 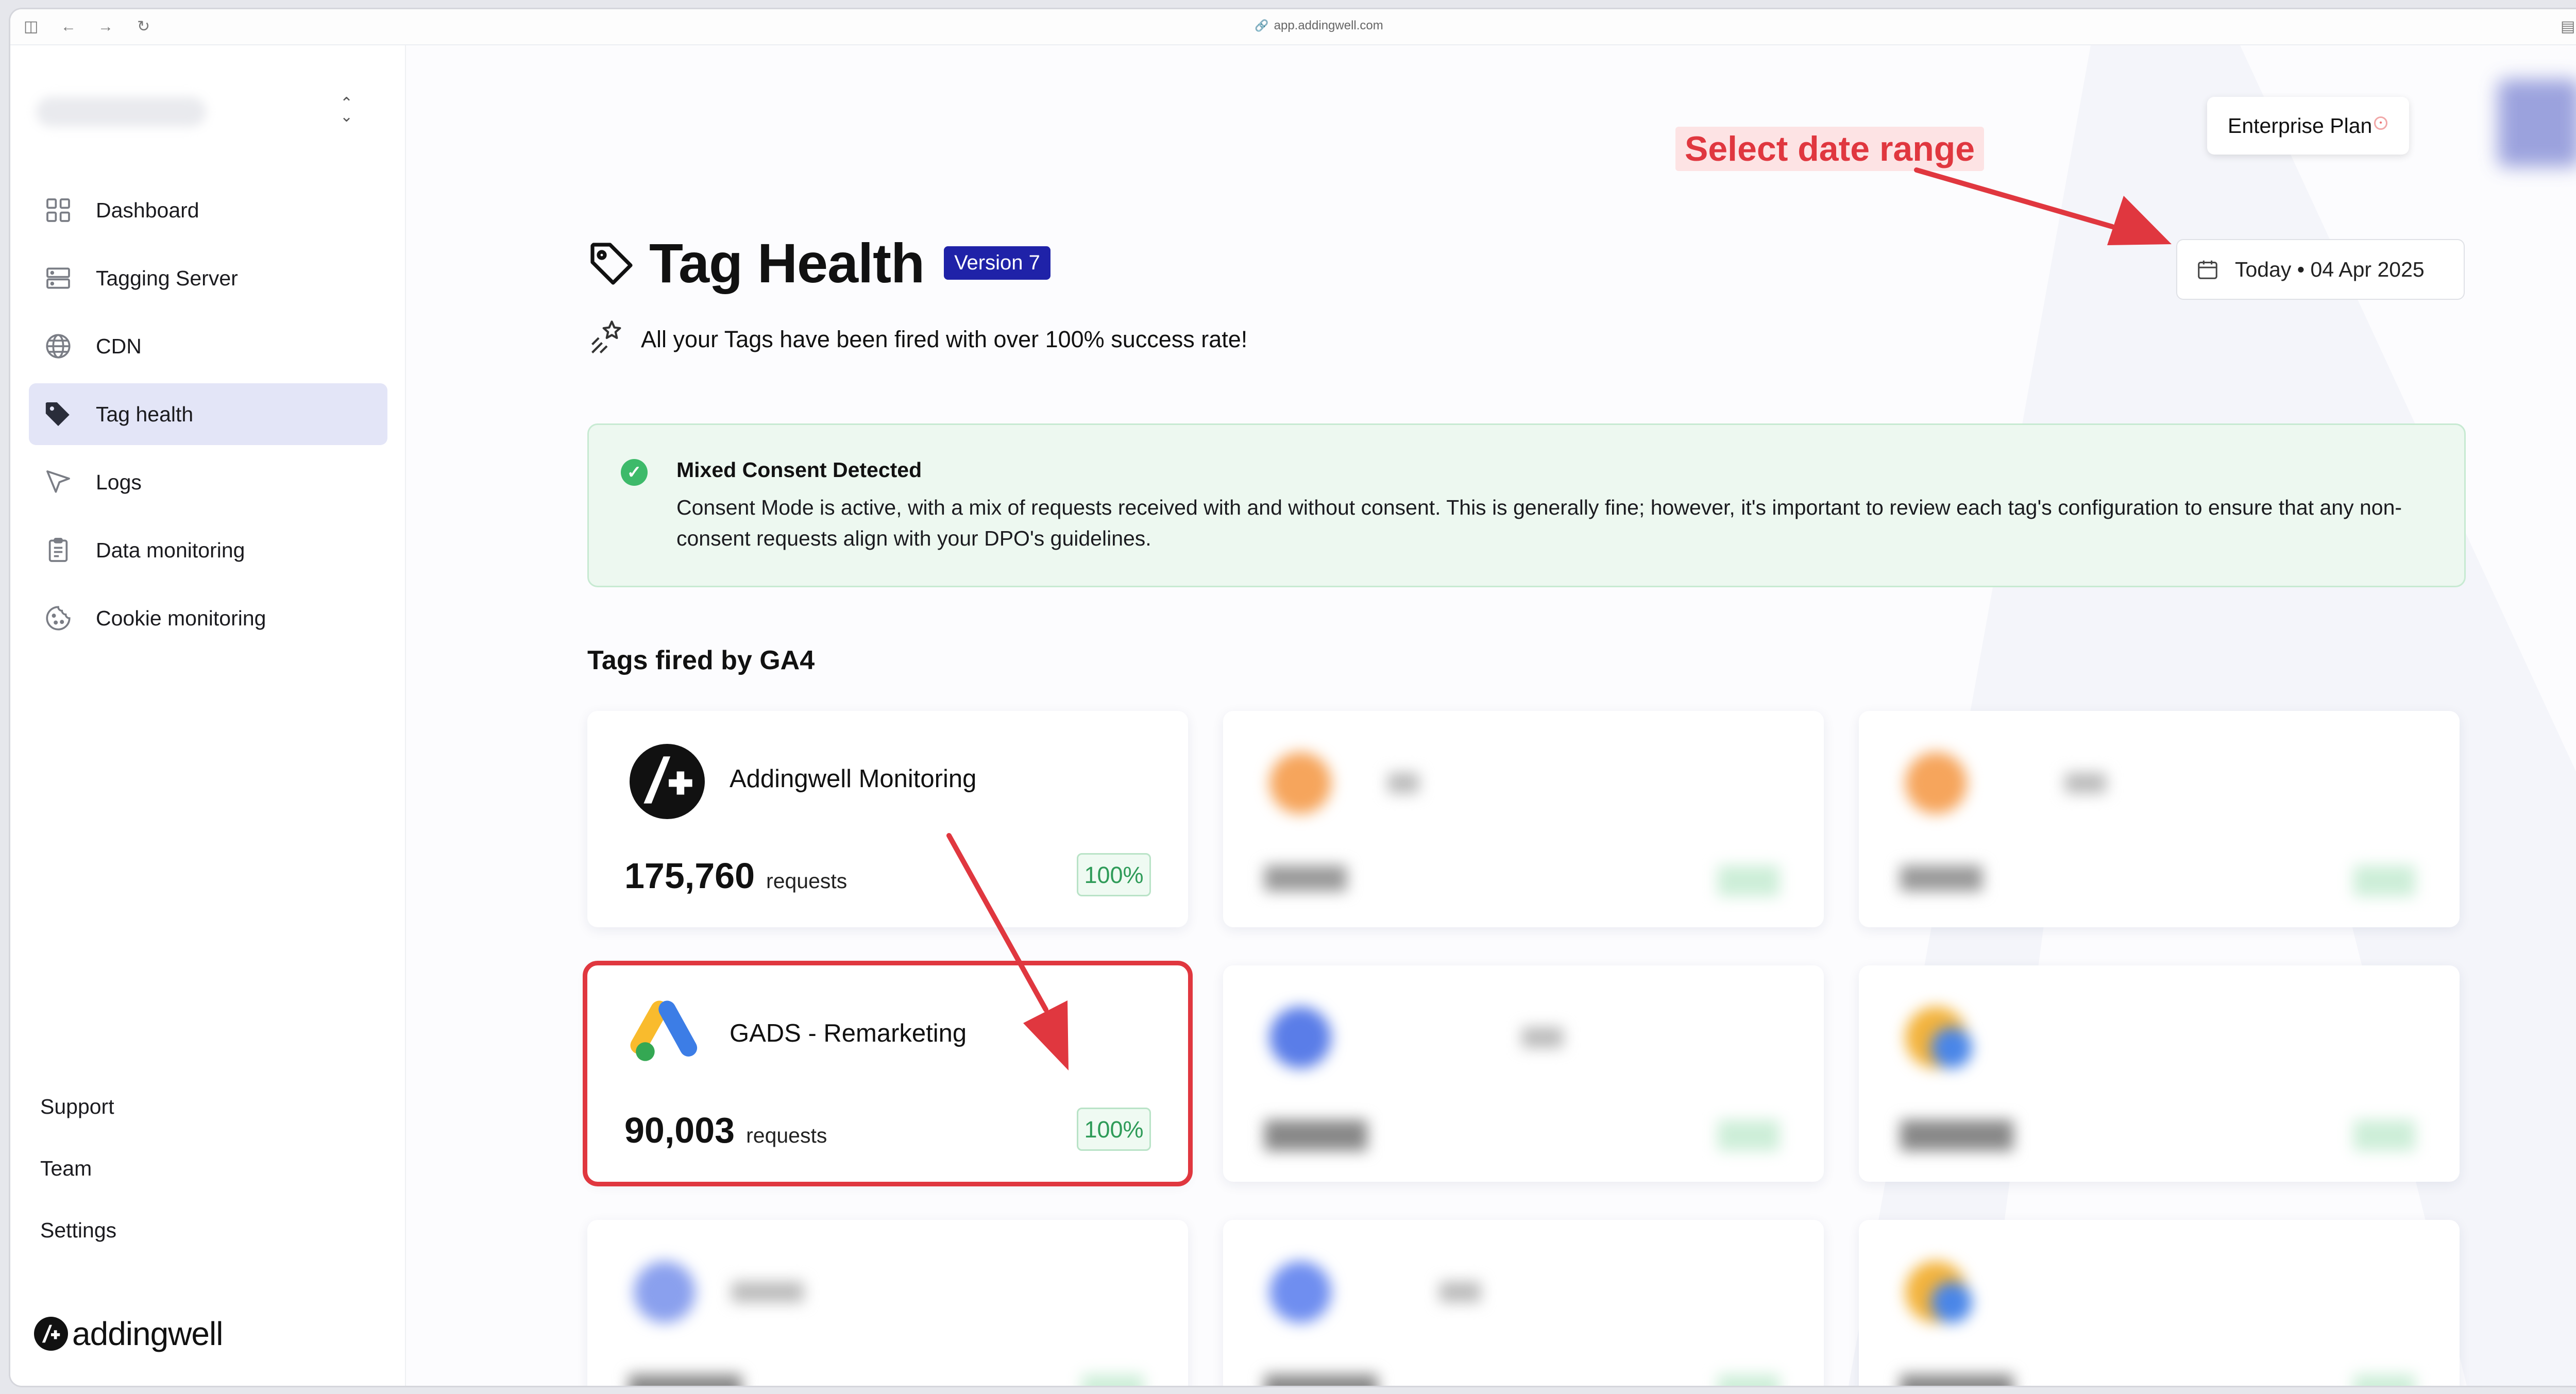 I want to click on team-link: Team, so click(x=78, y=1184).